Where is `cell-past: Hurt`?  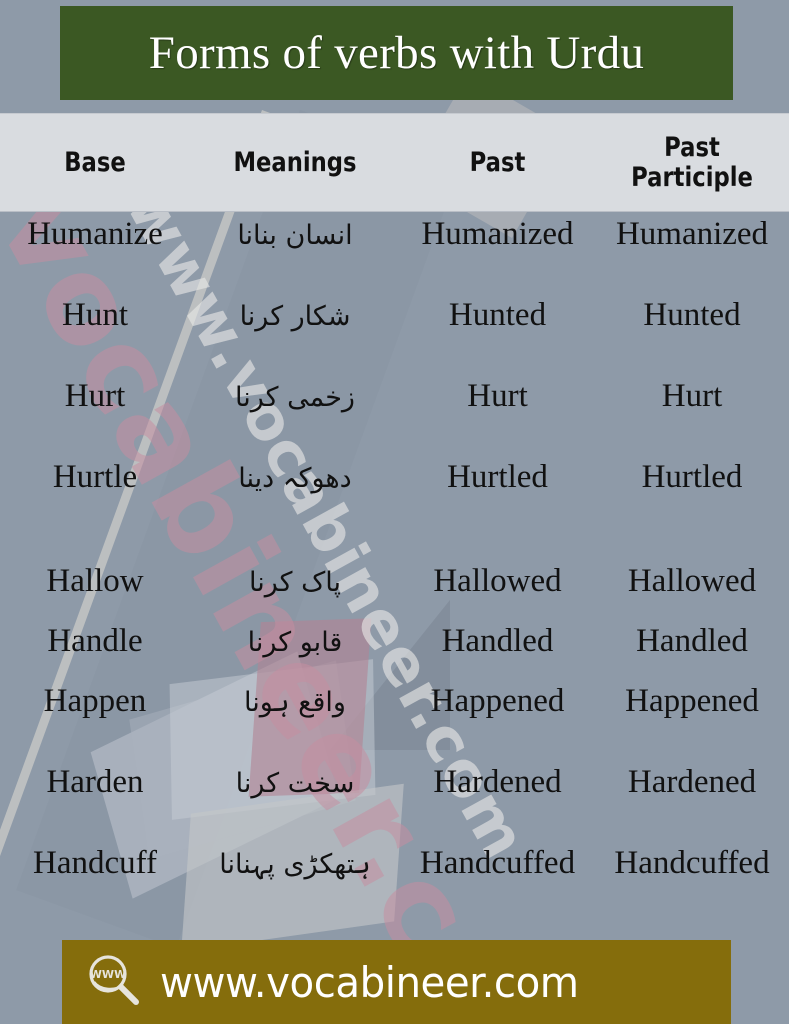 cell-past: Hurt is located at coordinates (497, 396).